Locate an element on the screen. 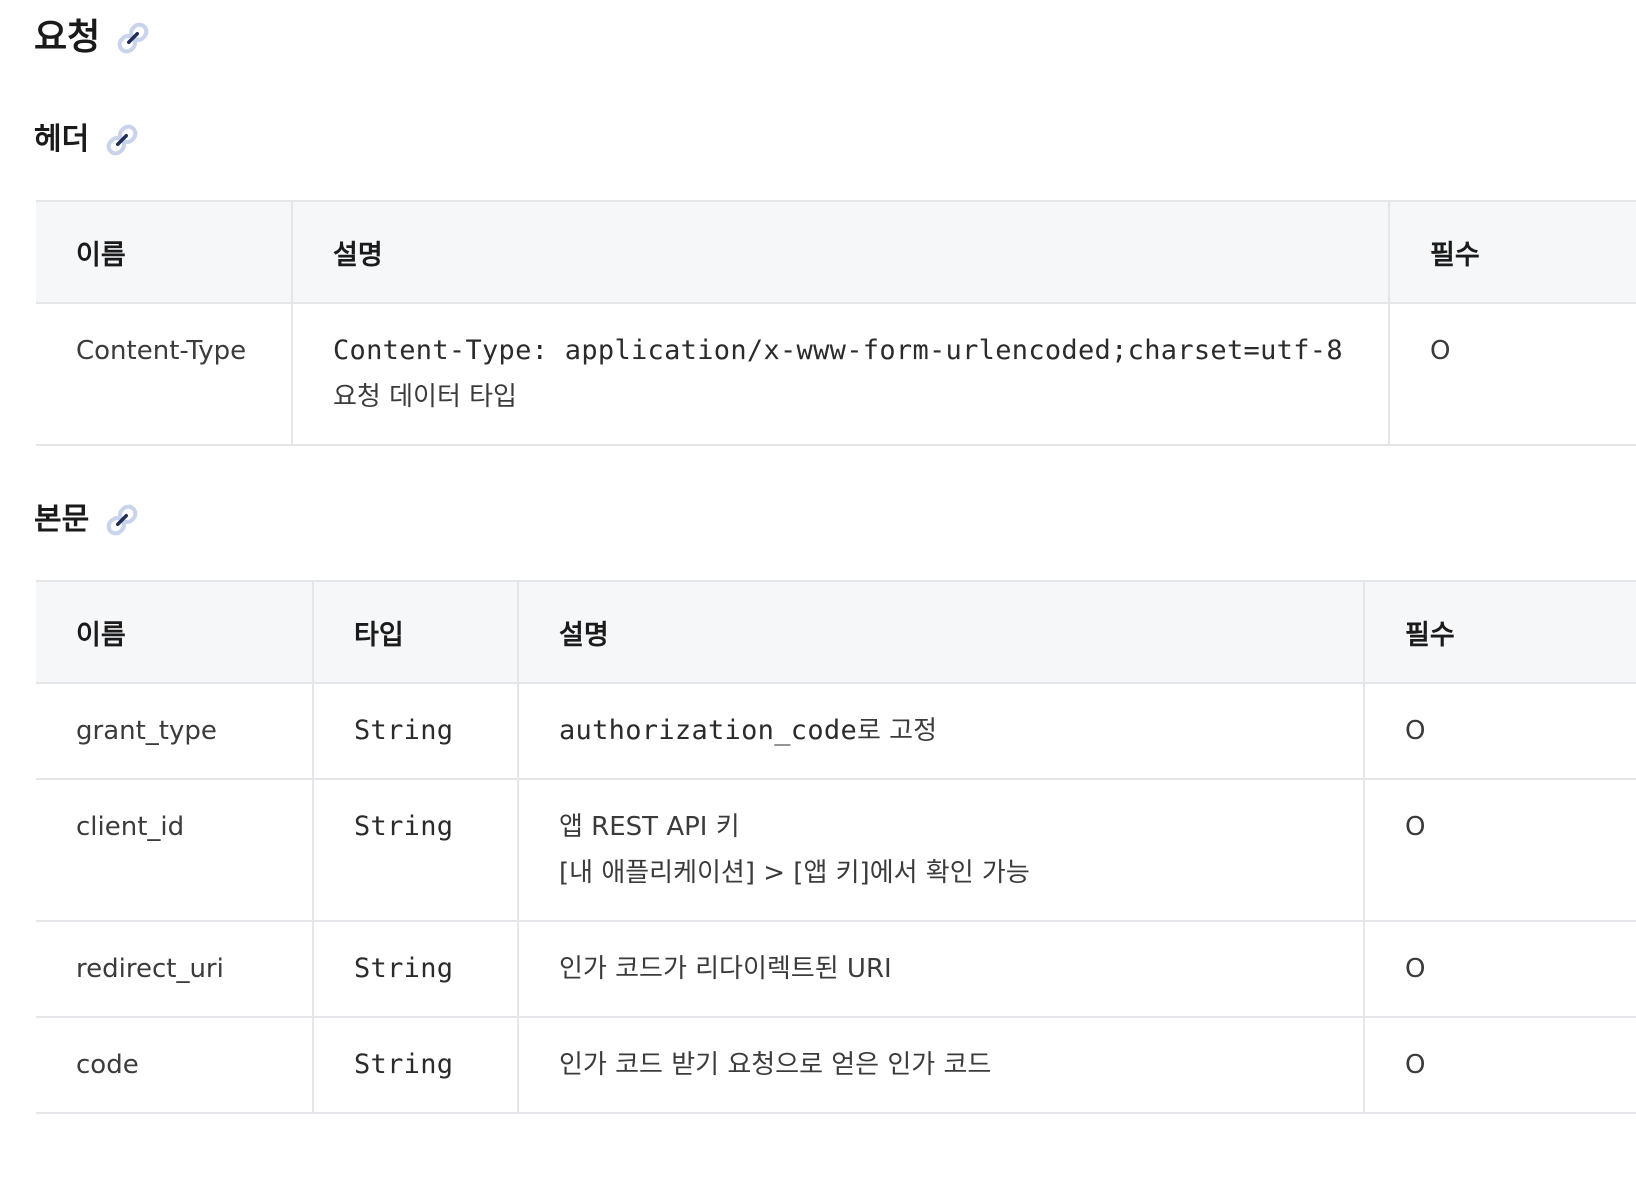 The image size is (1636, 1185). description-text: [내 애플리케이션] > [앱 키]에서 확인 가능 is located at coordinates (794, 873).